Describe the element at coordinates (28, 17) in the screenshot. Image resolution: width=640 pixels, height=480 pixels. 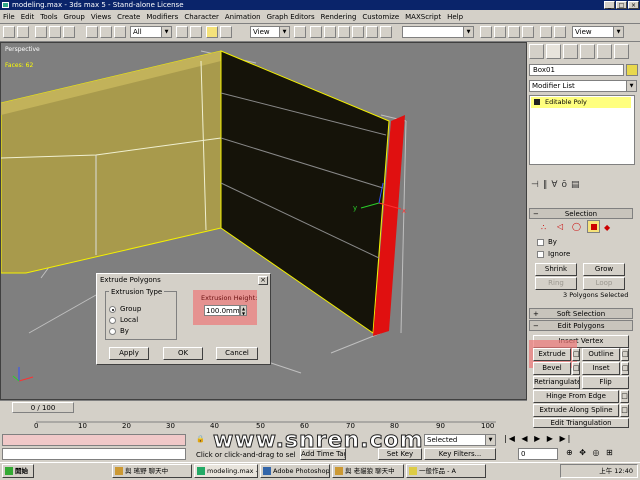
I see `menu-edit: Edit` at that location.